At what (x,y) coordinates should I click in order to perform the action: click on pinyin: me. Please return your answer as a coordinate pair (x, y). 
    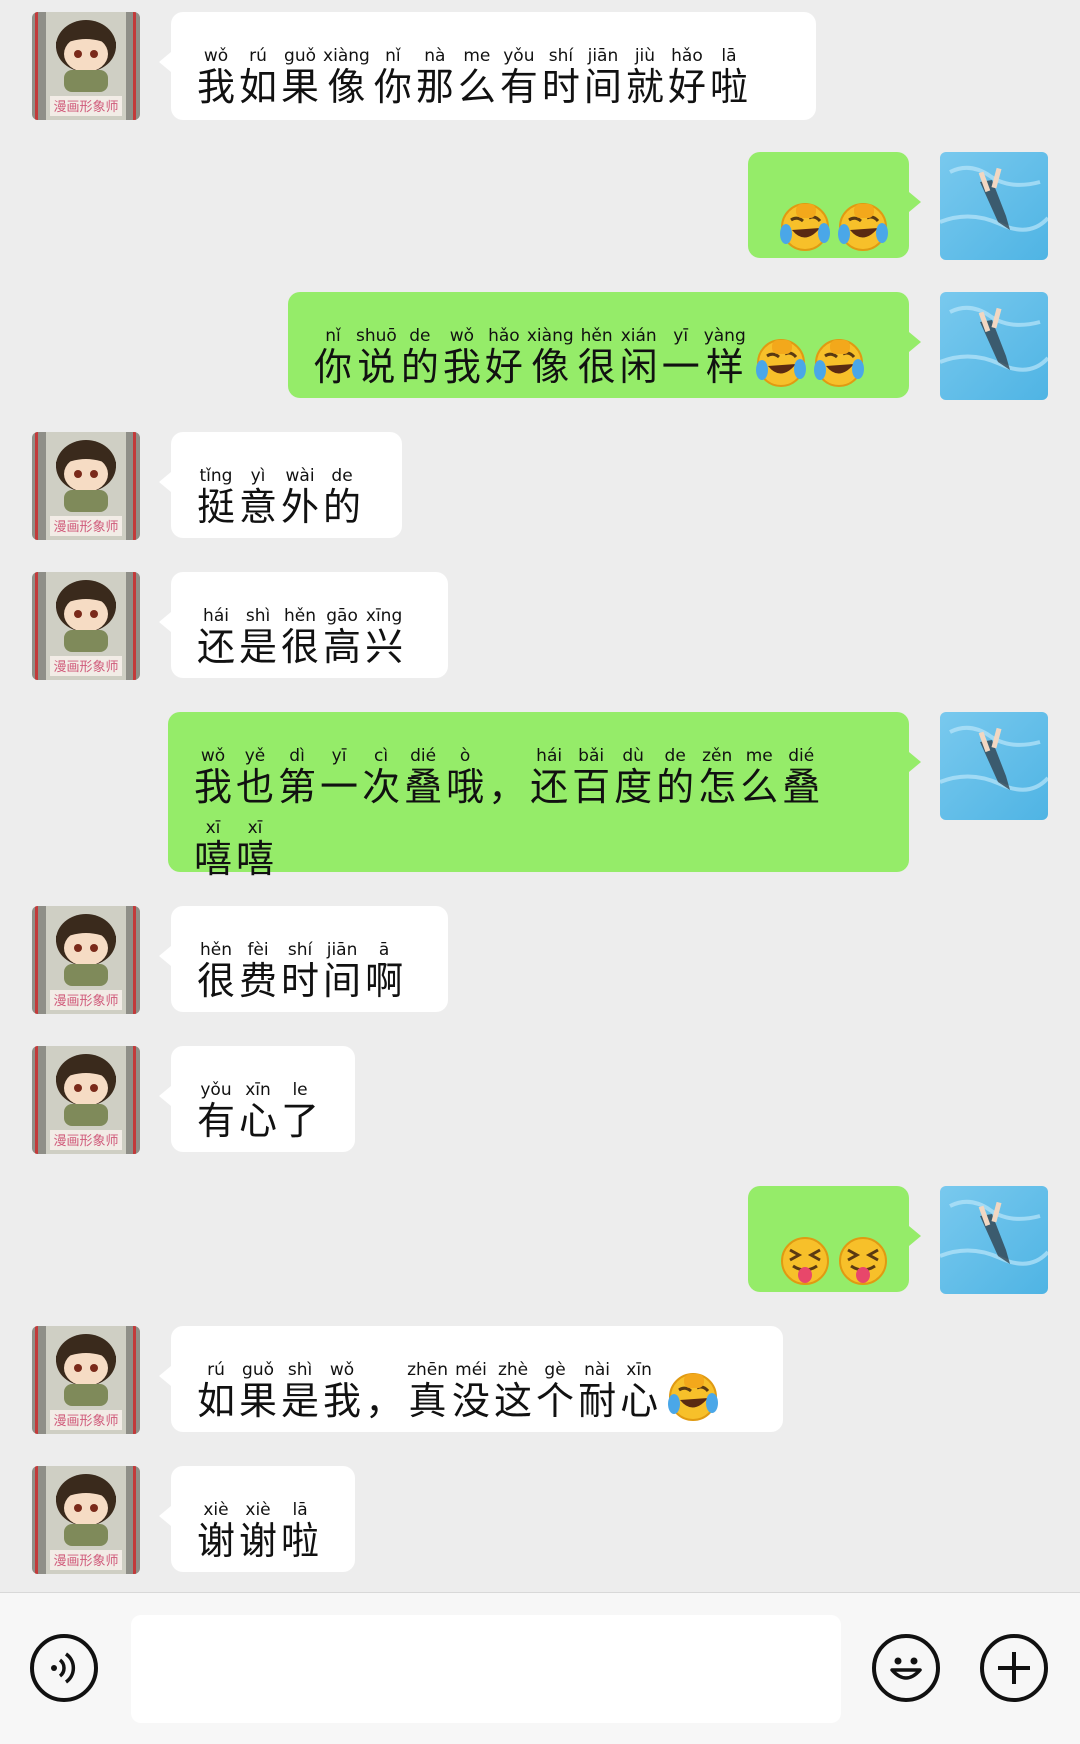
    Looking at the image, I should click on (476, 56).